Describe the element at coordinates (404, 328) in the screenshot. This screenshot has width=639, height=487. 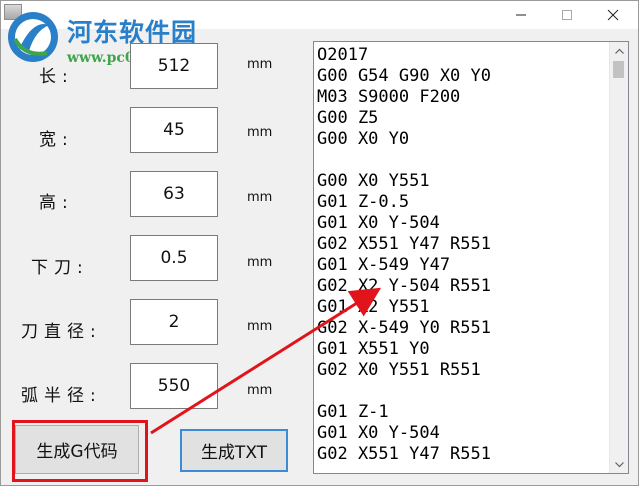
I see `gcode-line: G02 X-549 Y0 R551` at that location.